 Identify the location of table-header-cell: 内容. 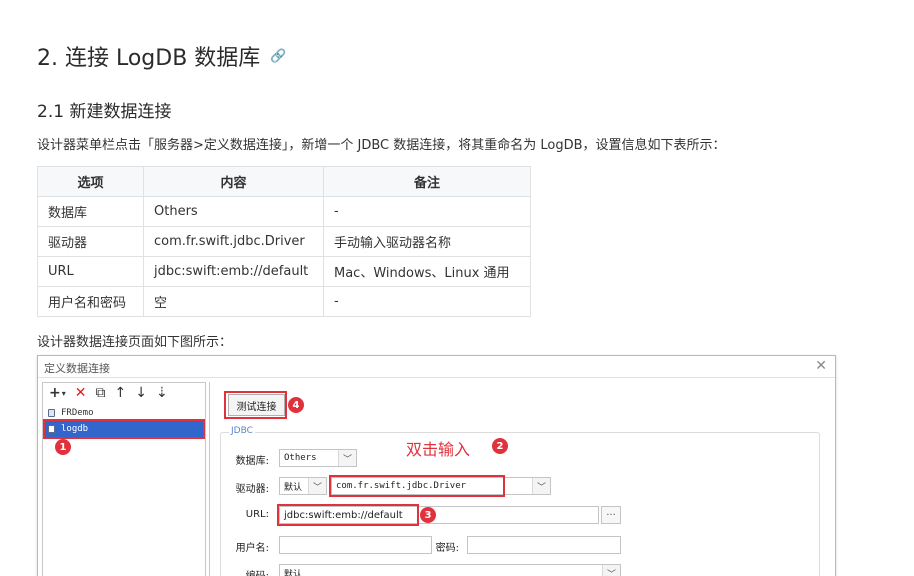
(233, 181).